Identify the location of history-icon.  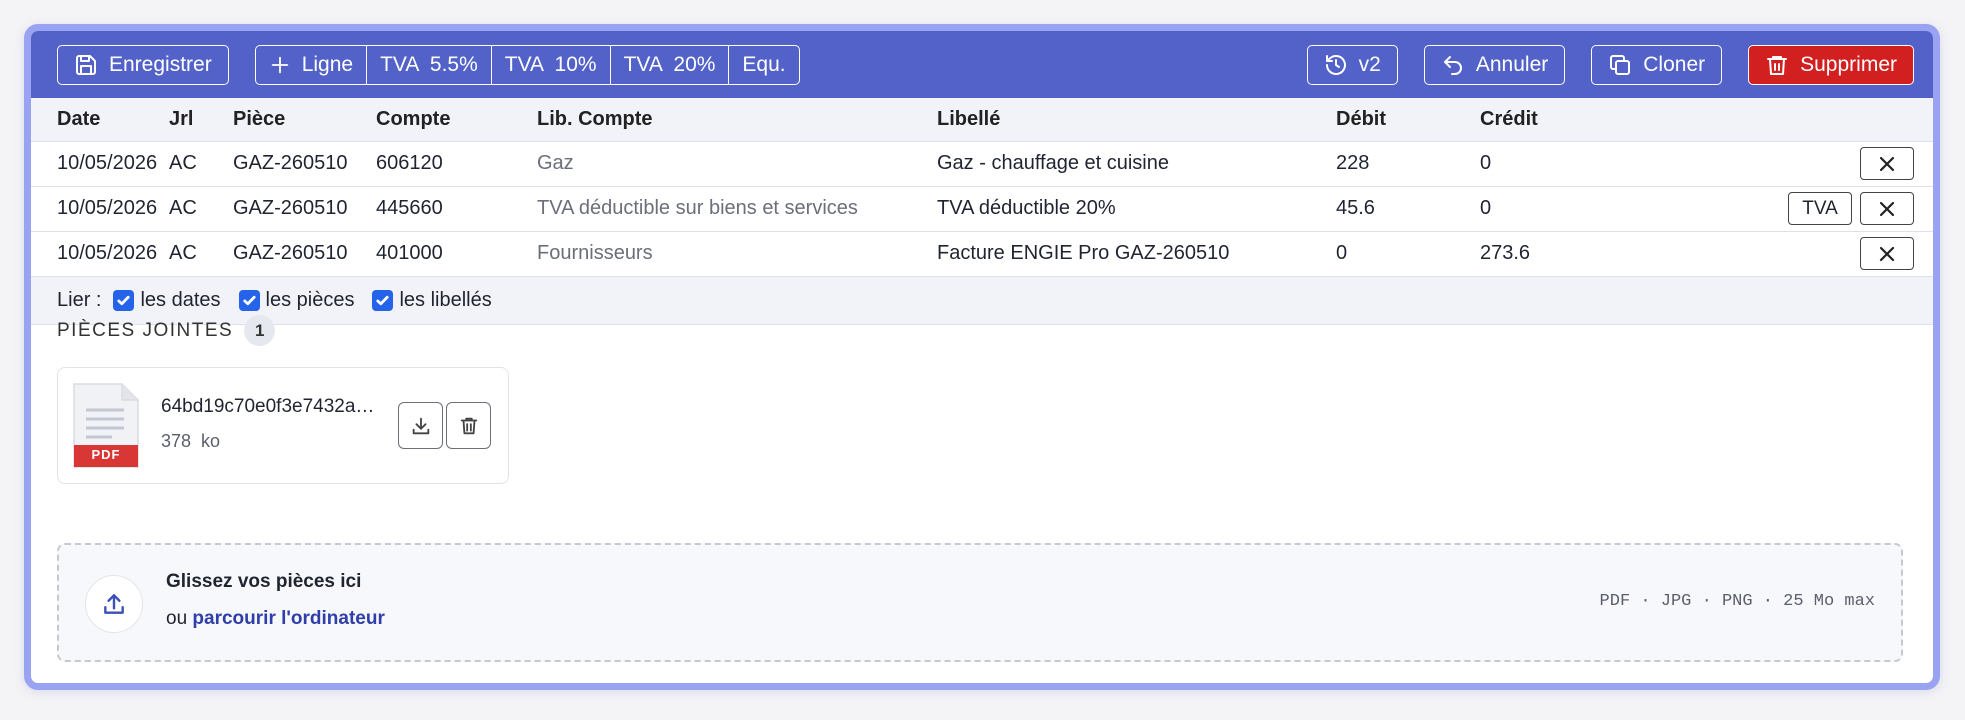
(1335, 64).